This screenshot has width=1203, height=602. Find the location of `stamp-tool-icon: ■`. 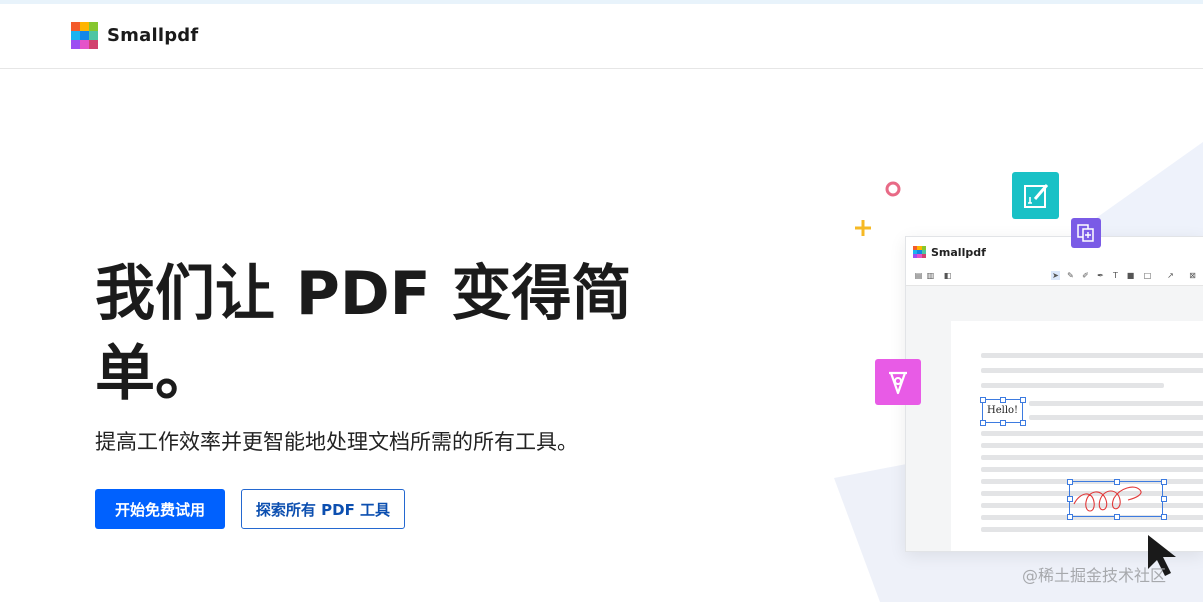

stamp-tool-icon: ■ is located at coordinates (1130, 275).